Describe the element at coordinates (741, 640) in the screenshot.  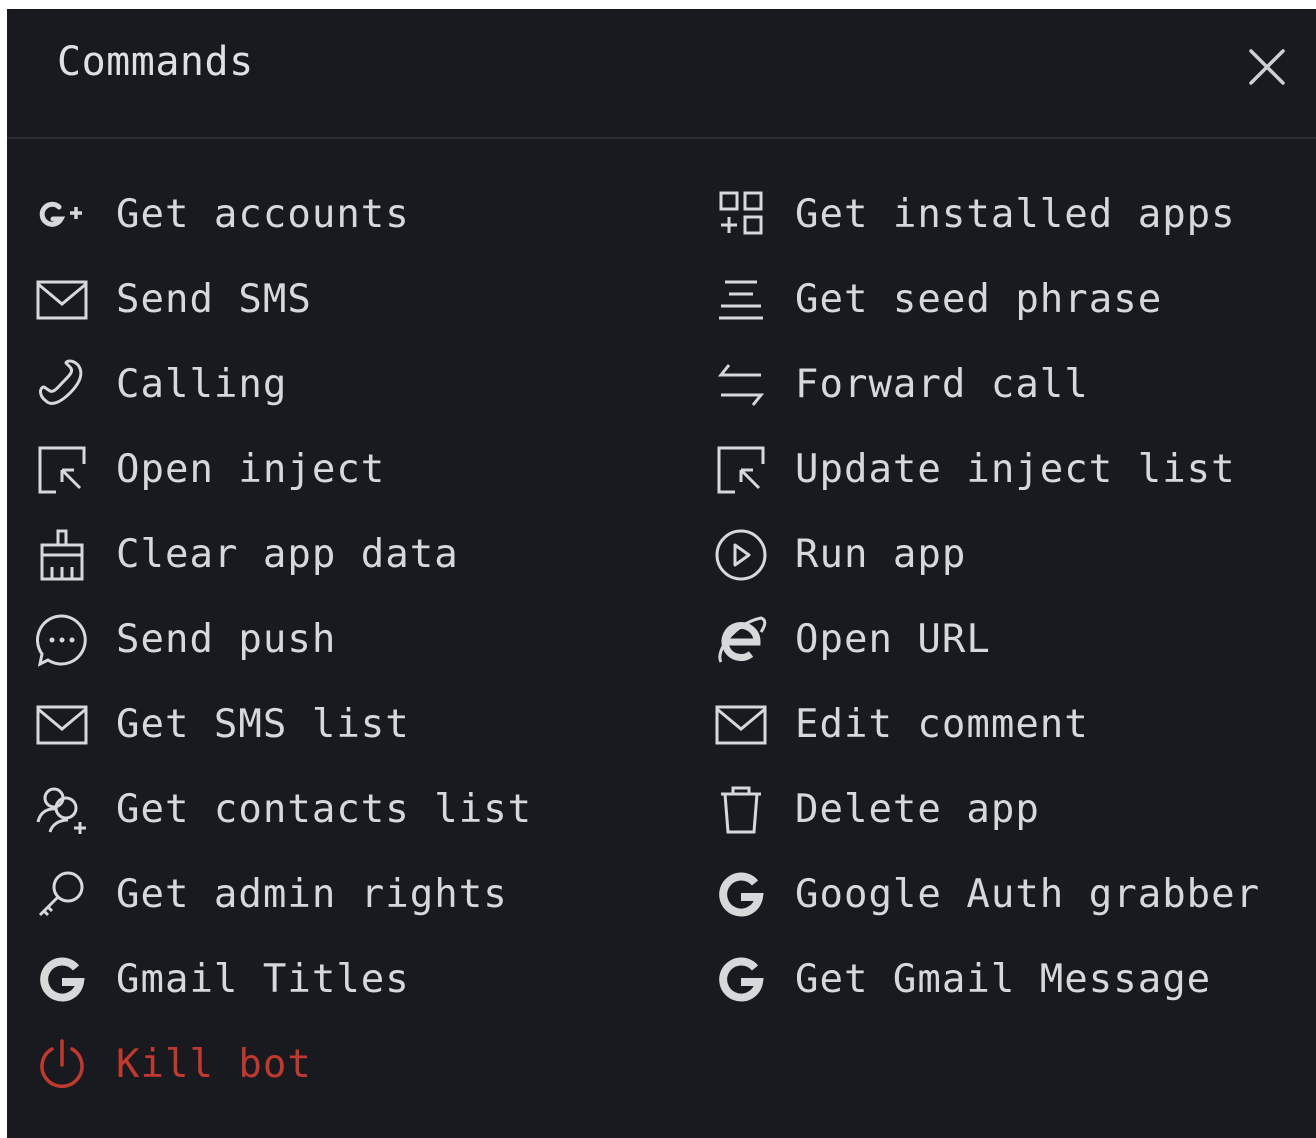
I see `internet-explorer-icon` at that location.